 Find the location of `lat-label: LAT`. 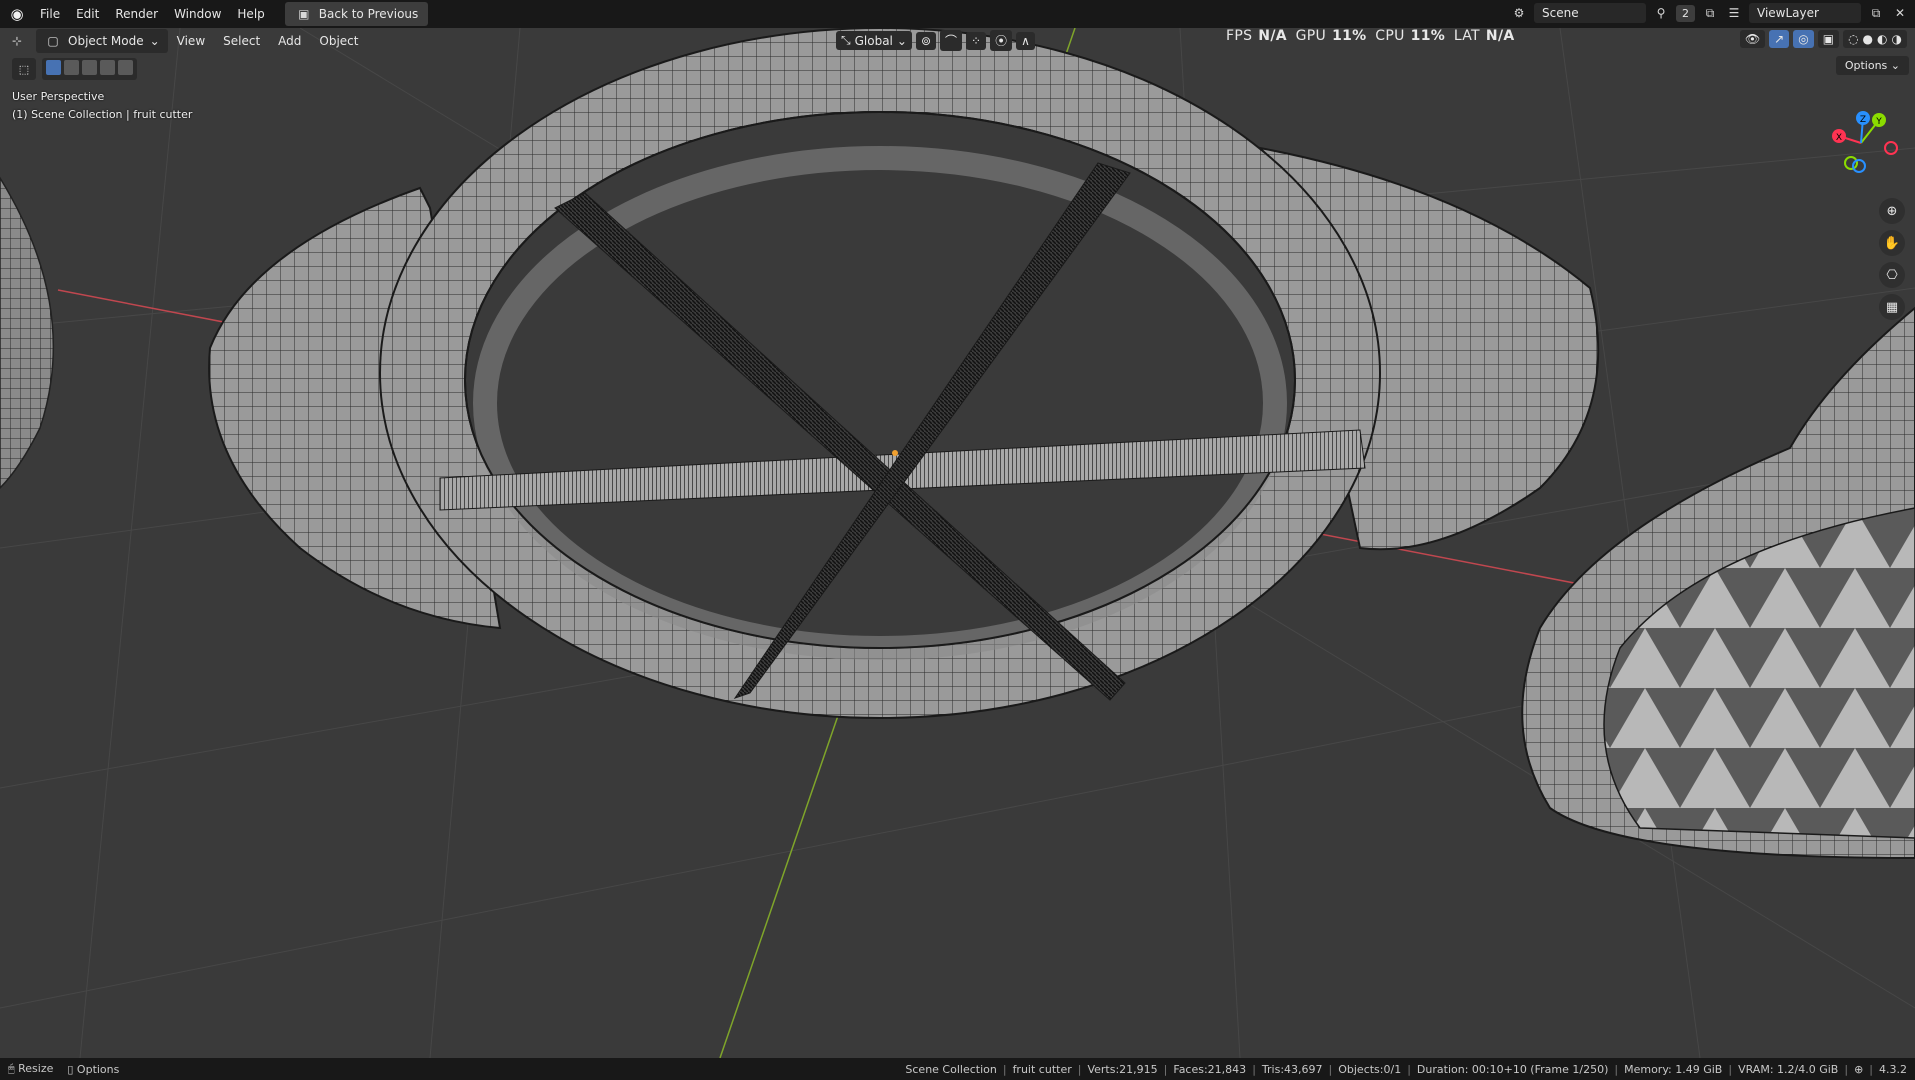

lat-label: LAT is located at coordinates (1466, 36).